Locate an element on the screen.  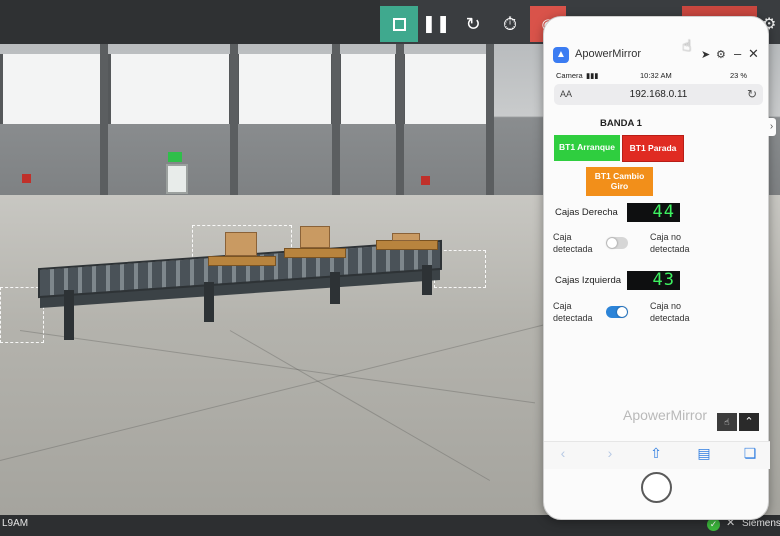
reset-button: ↻ is located at coordinates (473, 24).